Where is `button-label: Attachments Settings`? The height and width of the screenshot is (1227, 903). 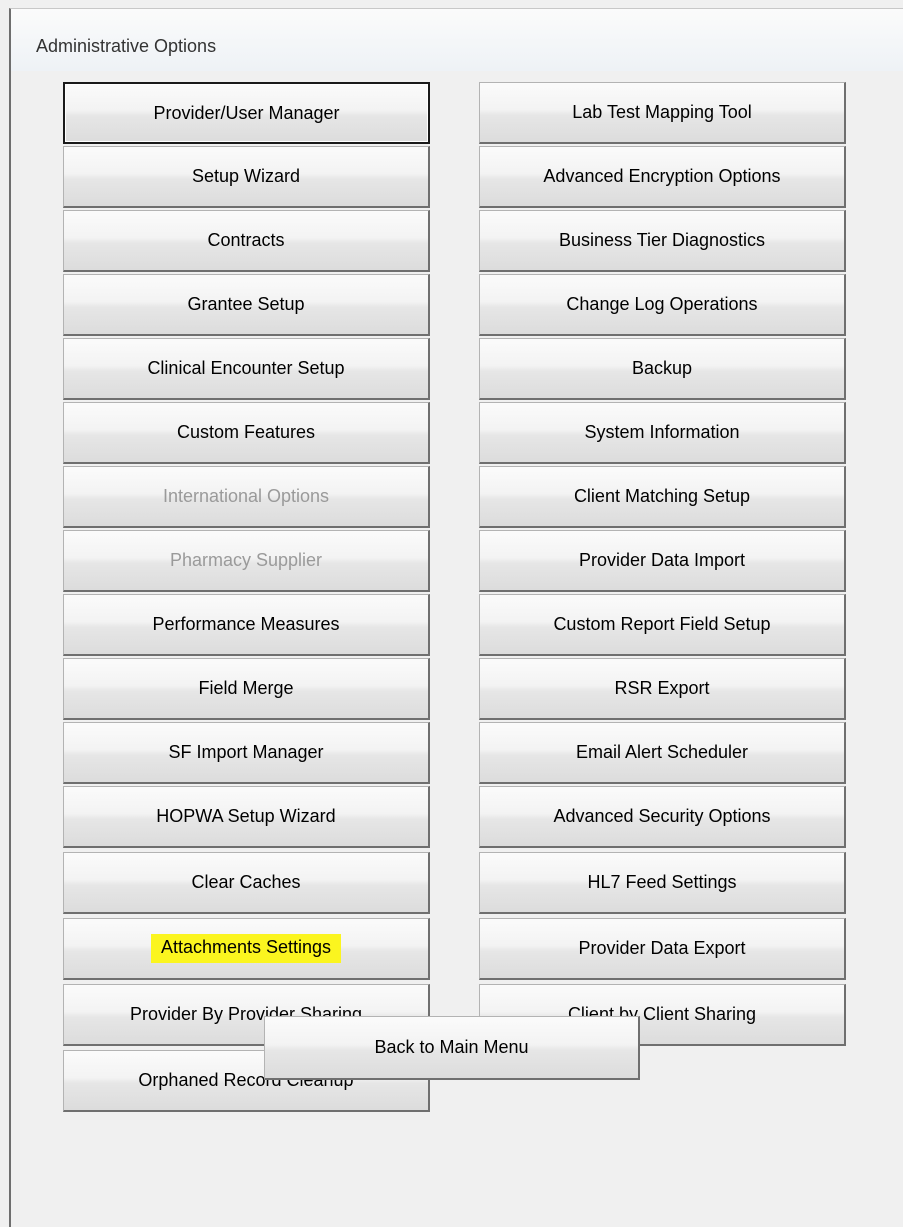
button-label: Attachments Settings is located at coordinates (246, 948).